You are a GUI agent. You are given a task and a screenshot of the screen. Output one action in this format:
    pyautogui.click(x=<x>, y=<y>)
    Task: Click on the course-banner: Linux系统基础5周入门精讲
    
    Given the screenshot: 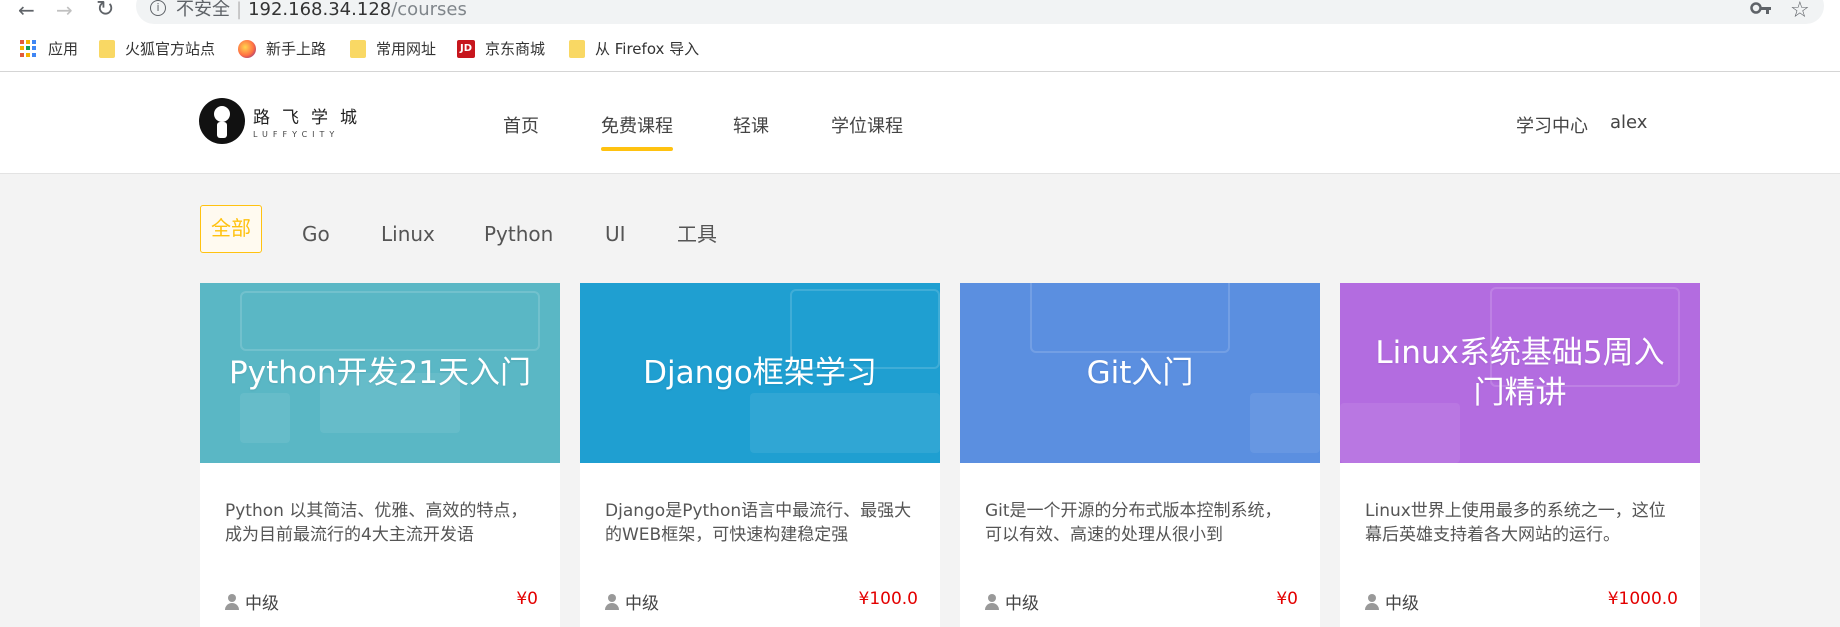 What is the action you would take?
    pyautogui.click(x=1520, y=373)
    